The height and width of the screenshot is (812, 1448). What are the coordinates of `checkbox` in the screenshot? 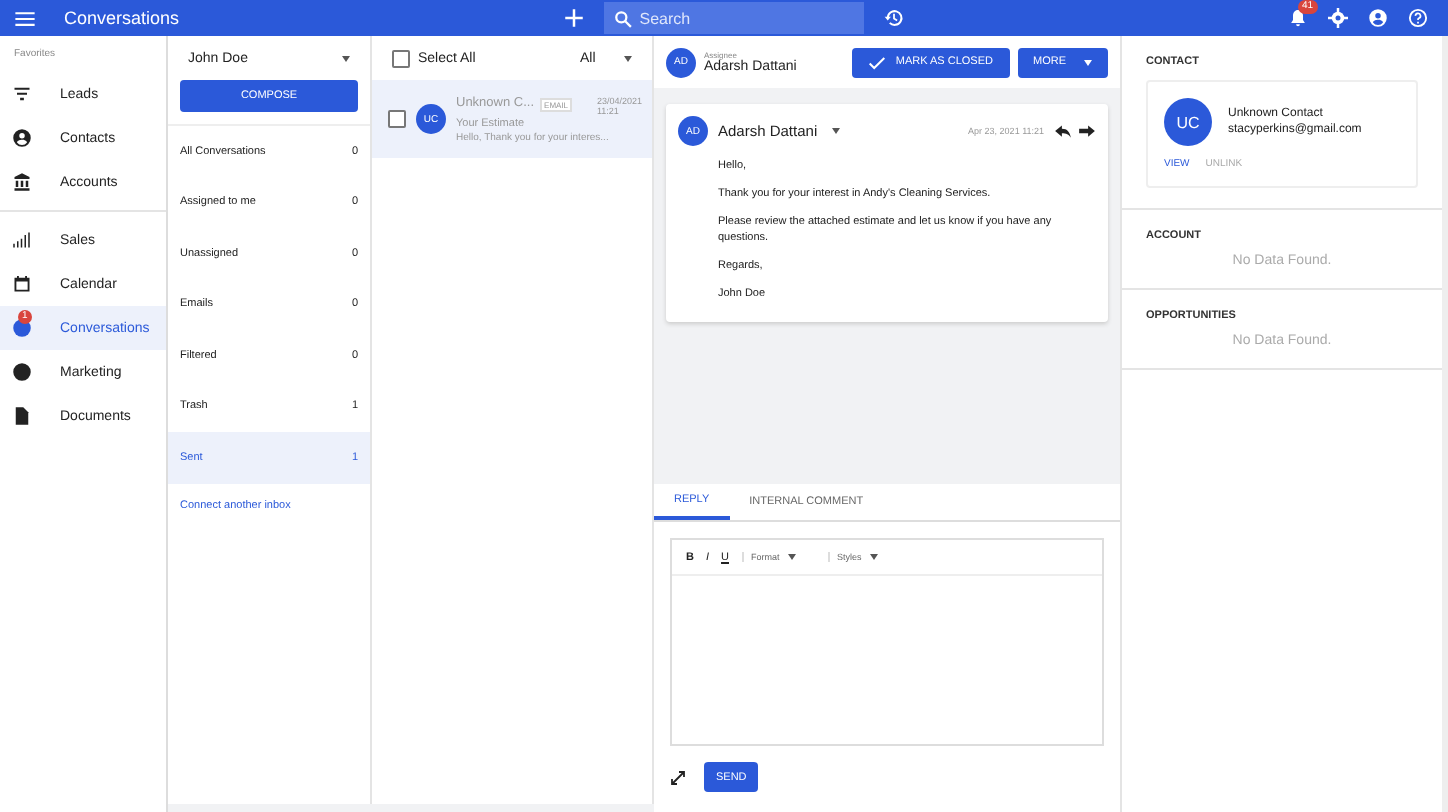 It's located at (397, 119).